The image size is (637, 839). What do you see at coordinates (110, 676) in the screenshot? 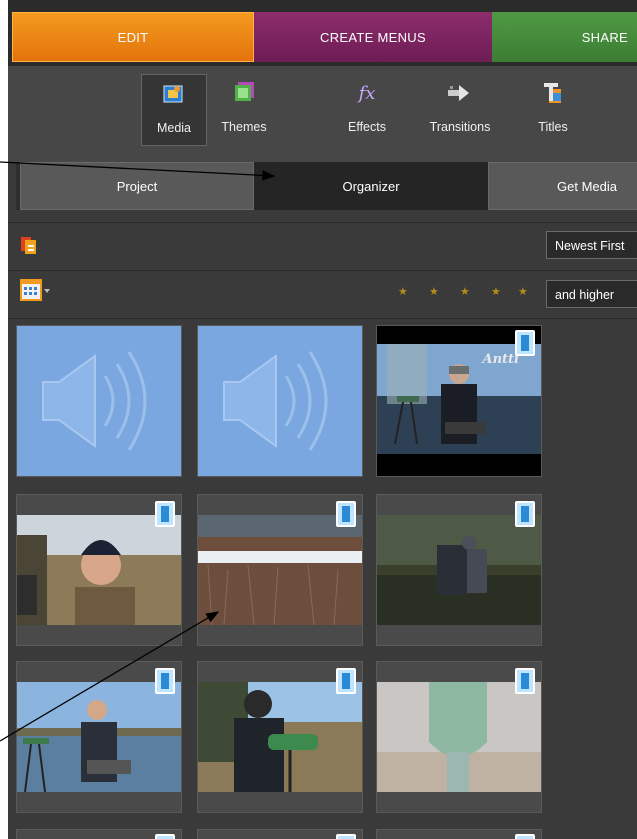
I see `annotation-arrow-clip` at bounding box center [110, 676].